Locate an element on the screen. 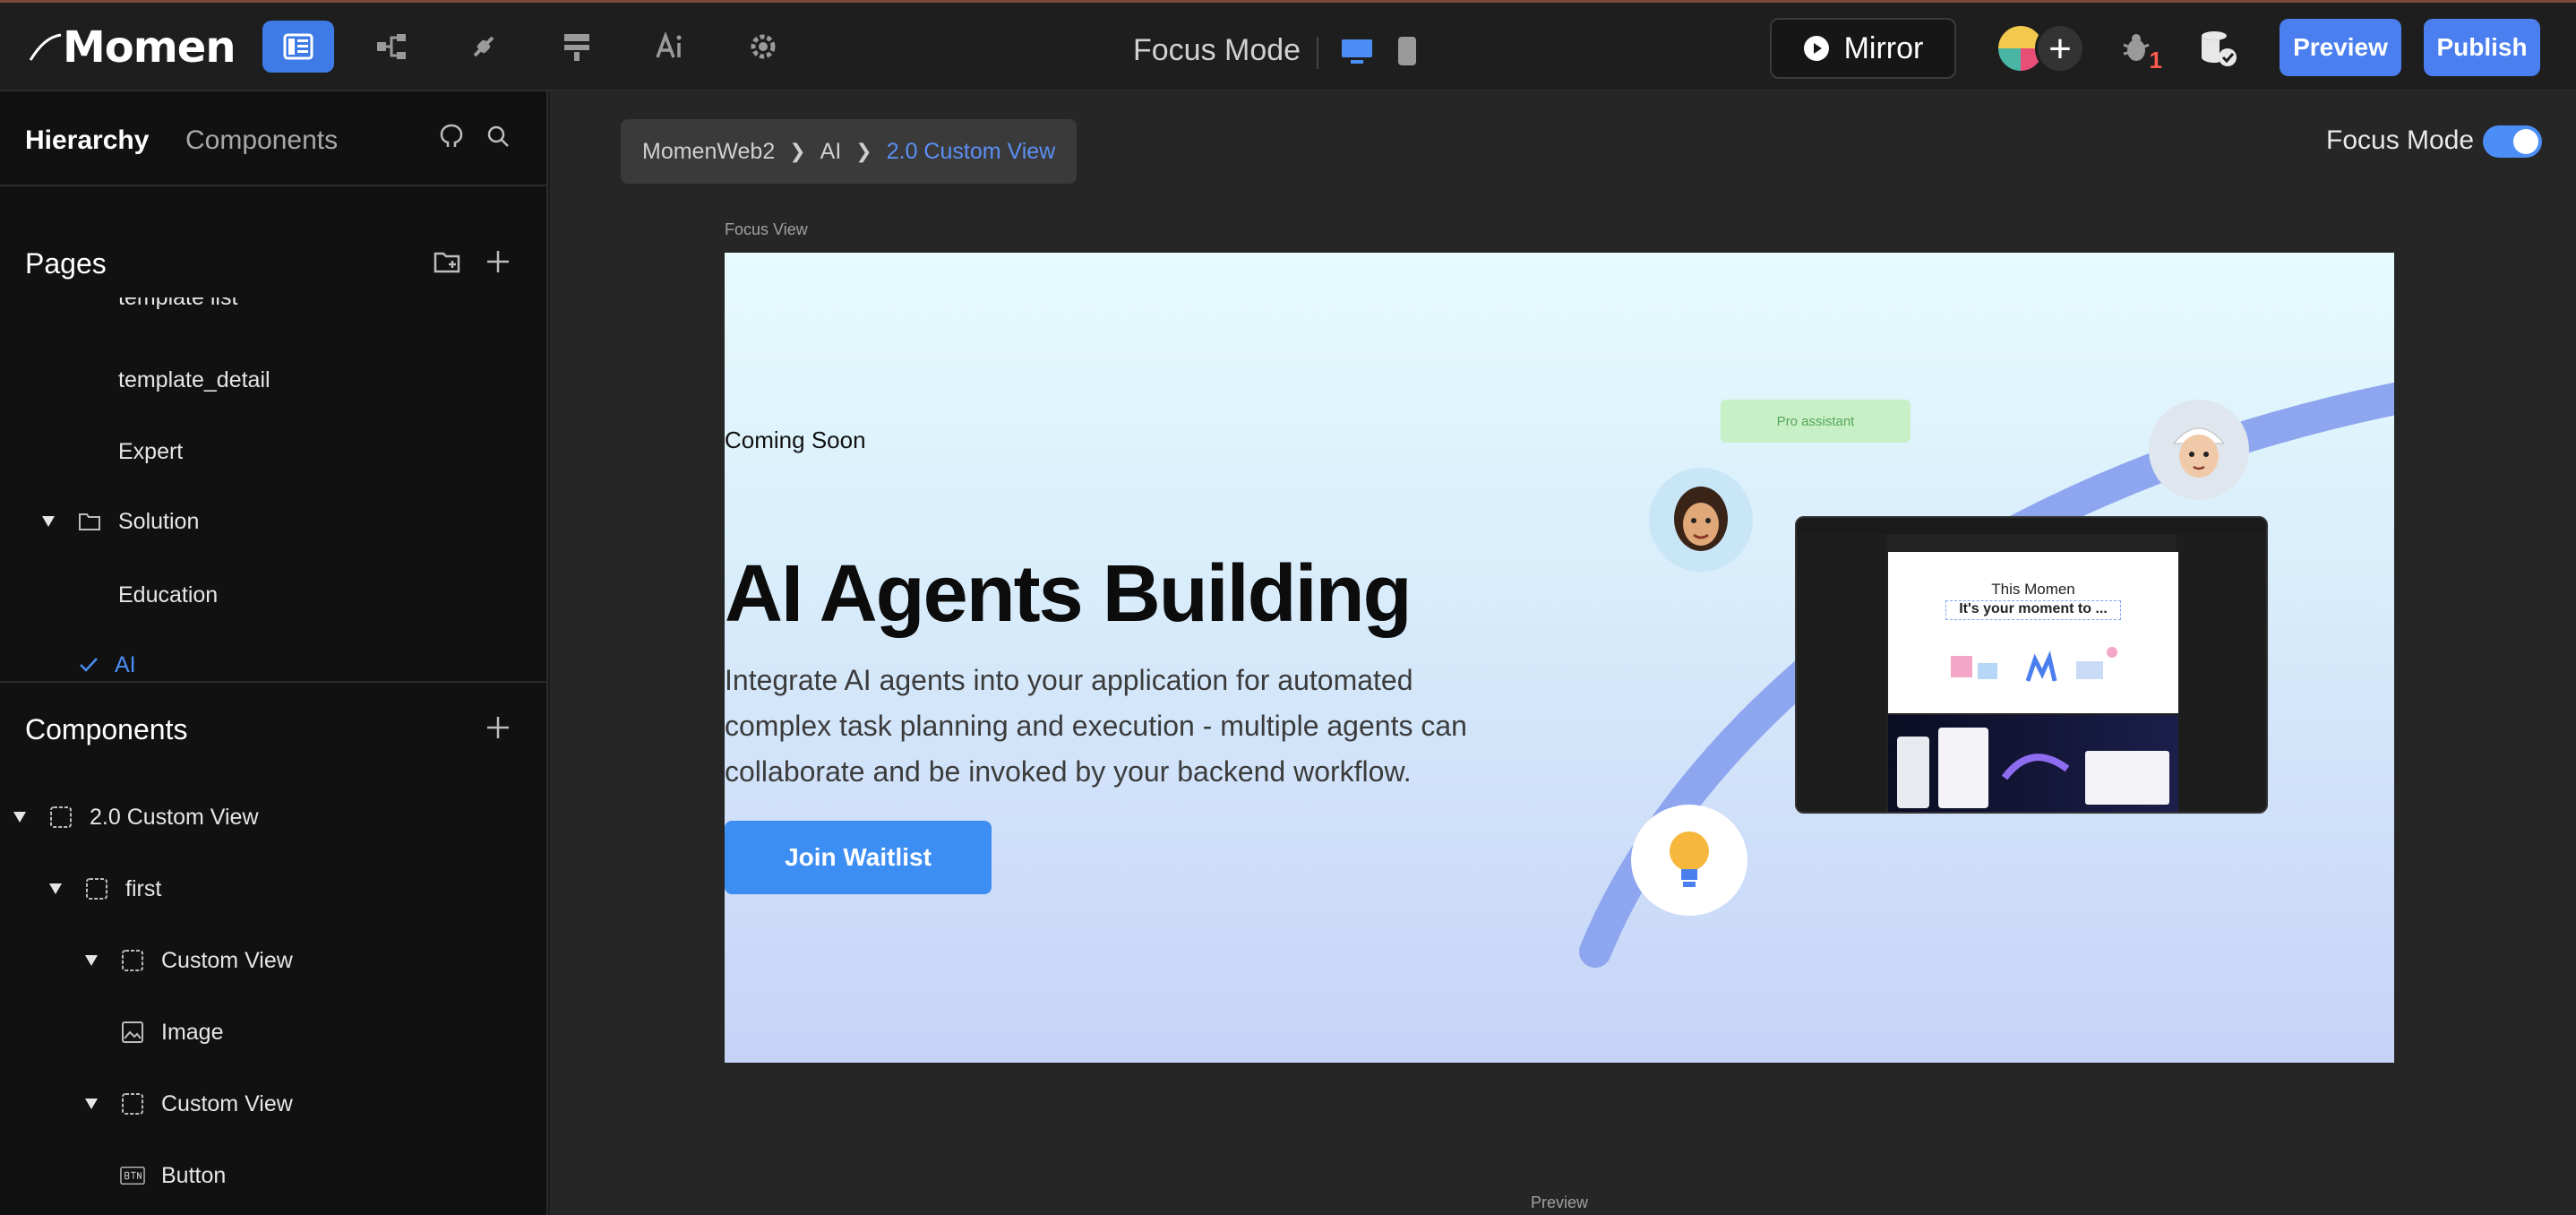  add-folder-button is located at coordinates (448, 262).